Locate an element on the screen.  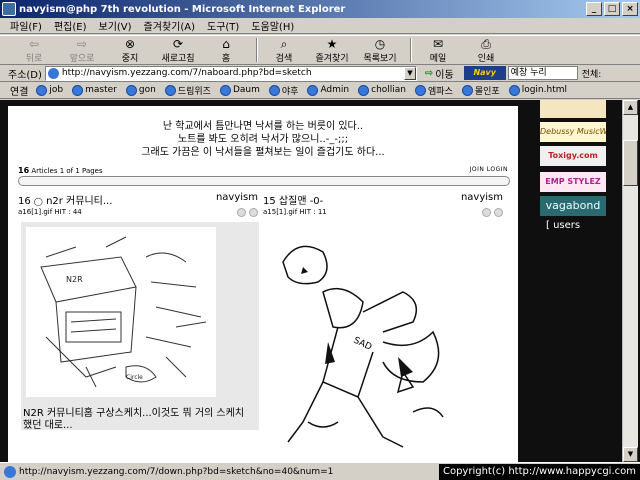
refresh-icon: ⟳ is located at coordinates (178, 43).